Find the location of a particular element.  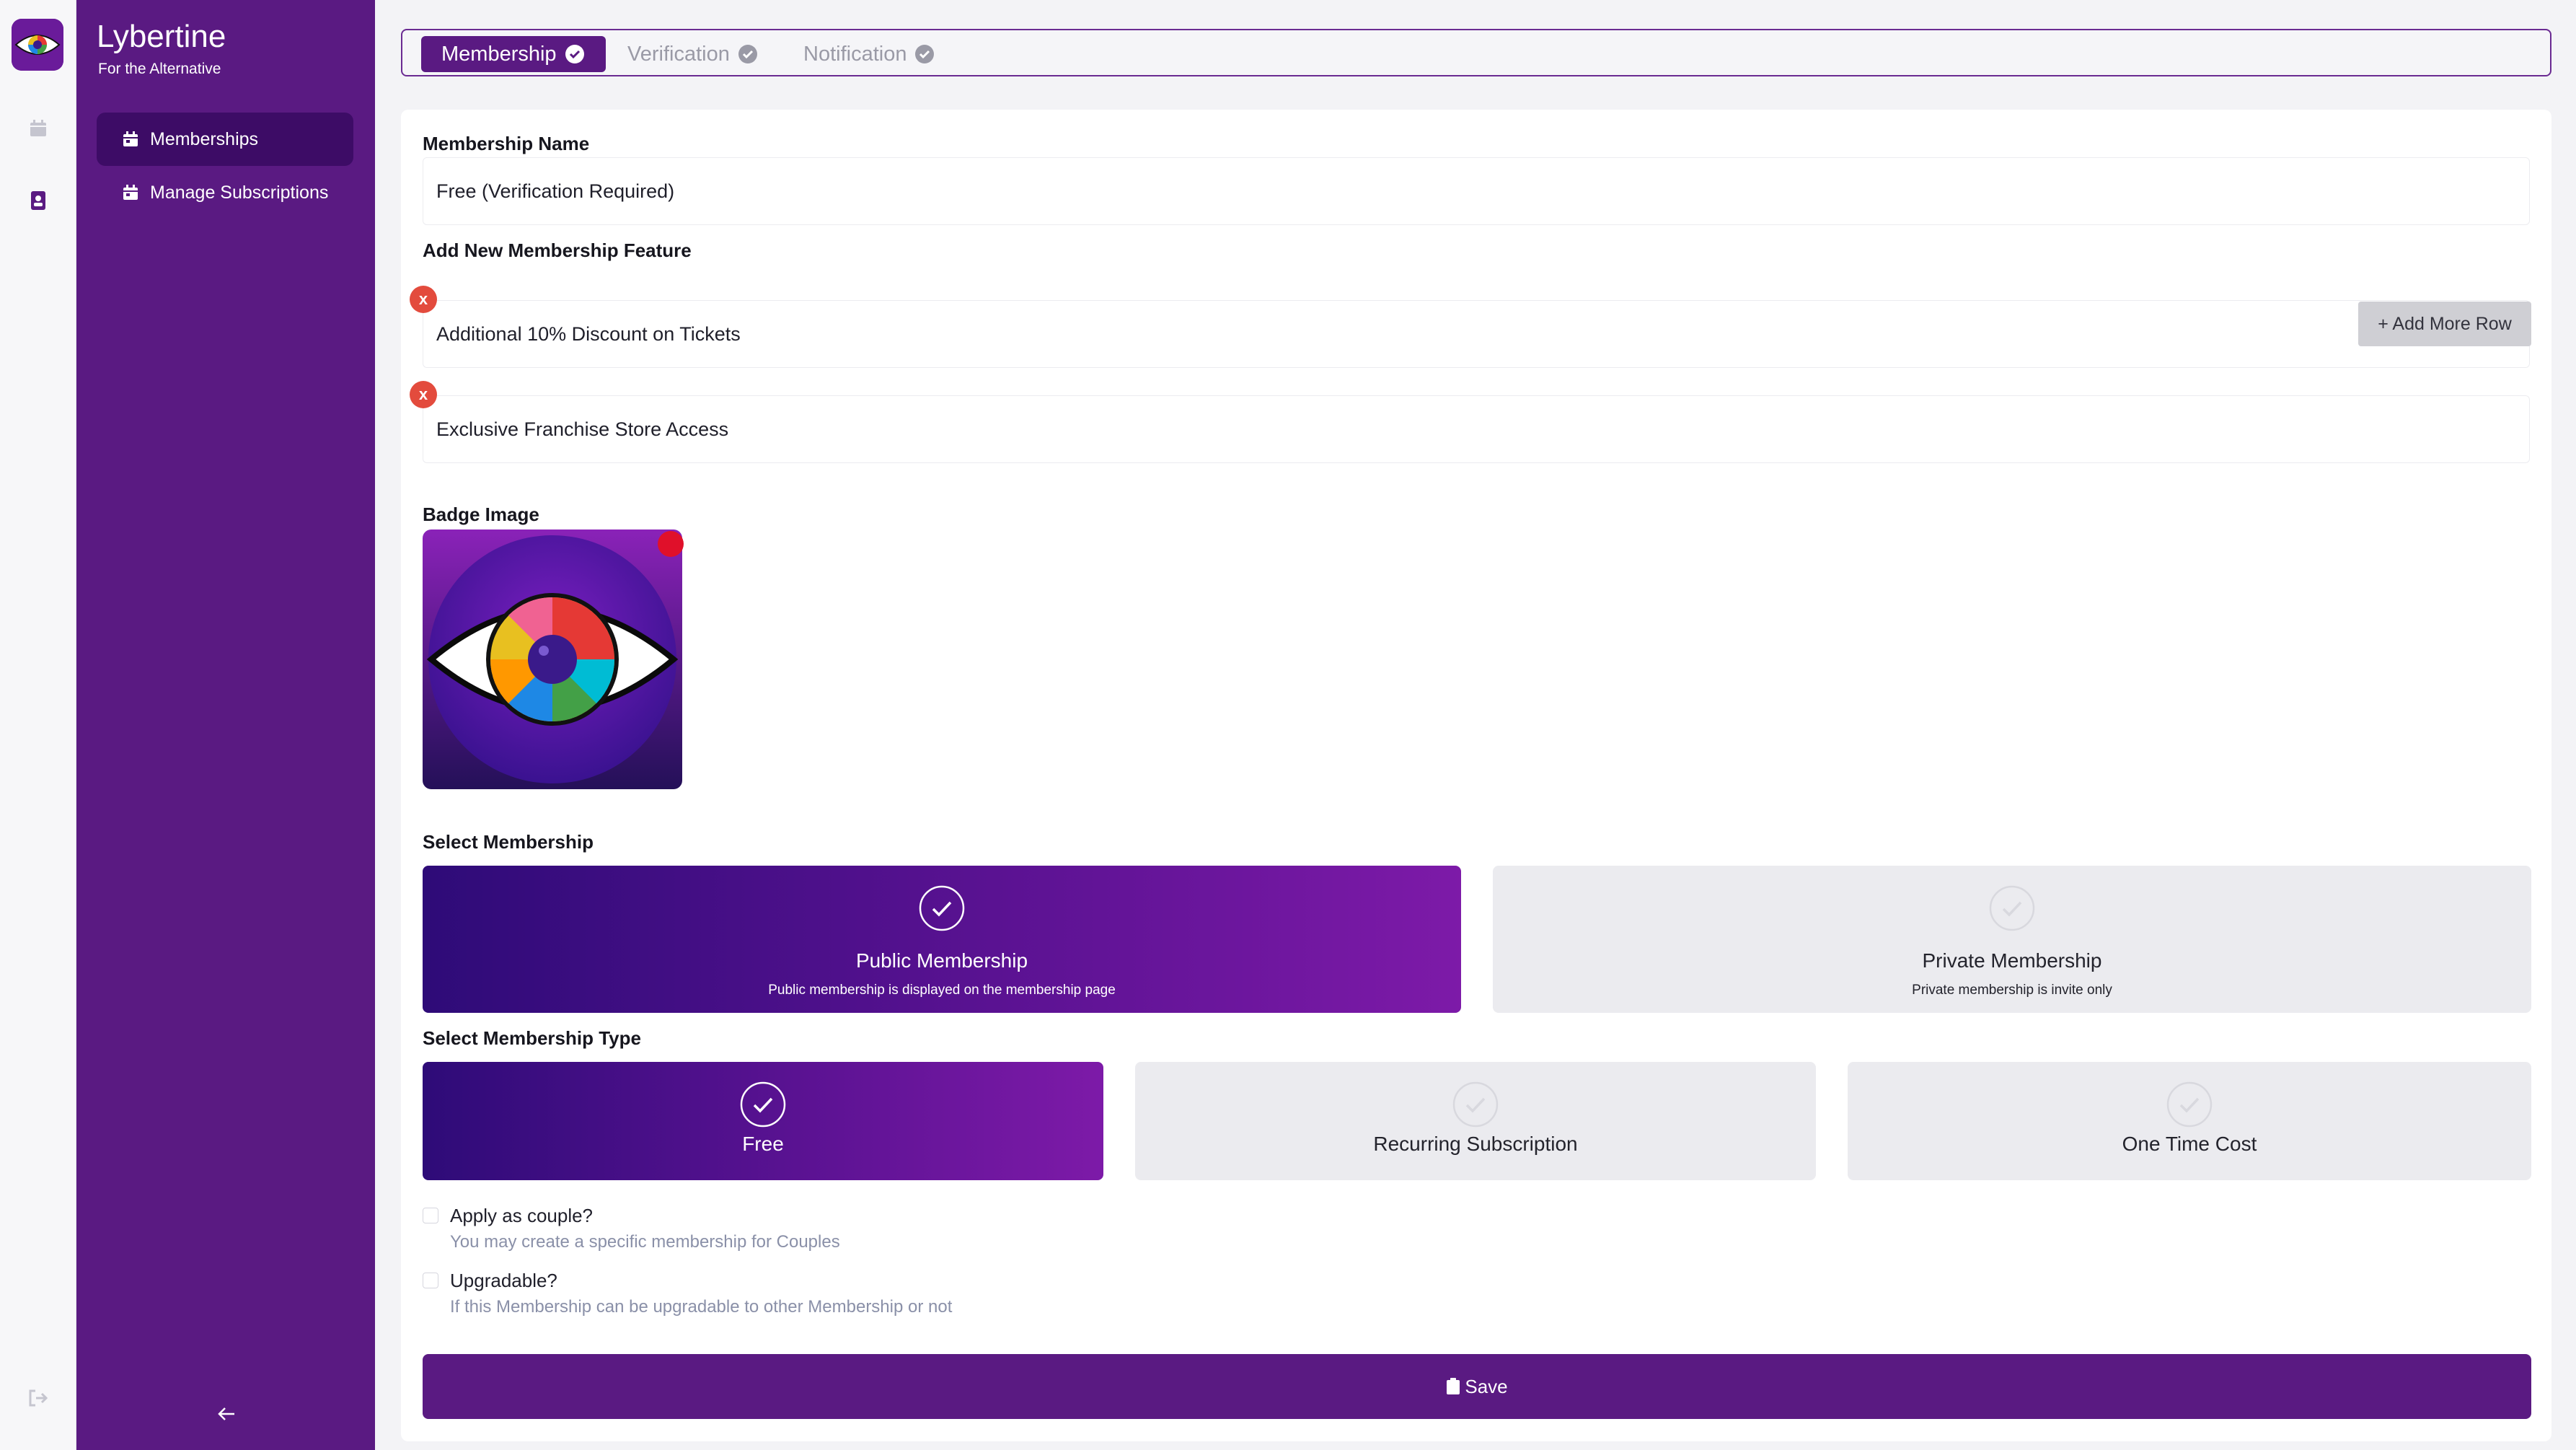

apply-as-couple-checkbox is located at coordinates (430, 1216).